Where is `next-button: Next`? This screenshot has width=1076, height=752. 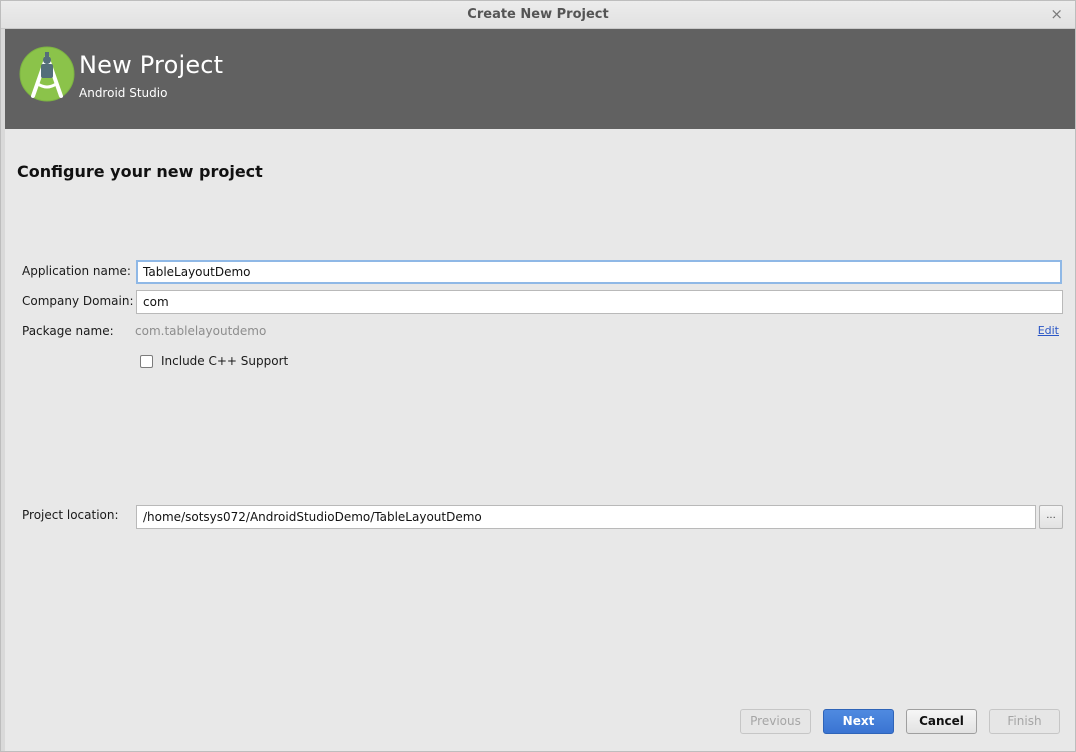 next-button: Next is located at coordinates (858, 721).